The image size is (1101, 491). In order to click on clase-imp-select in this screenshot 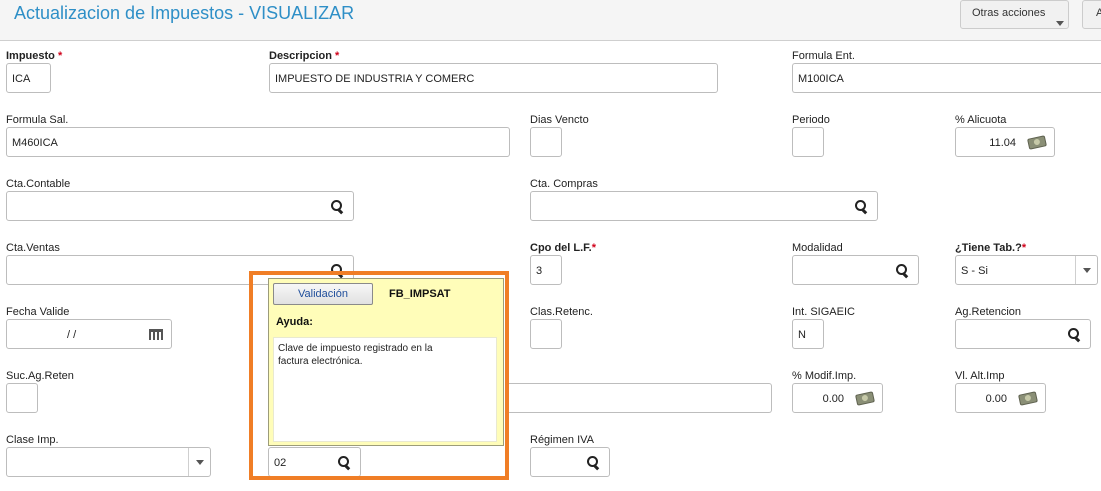, I will do `click(108, 462)`.